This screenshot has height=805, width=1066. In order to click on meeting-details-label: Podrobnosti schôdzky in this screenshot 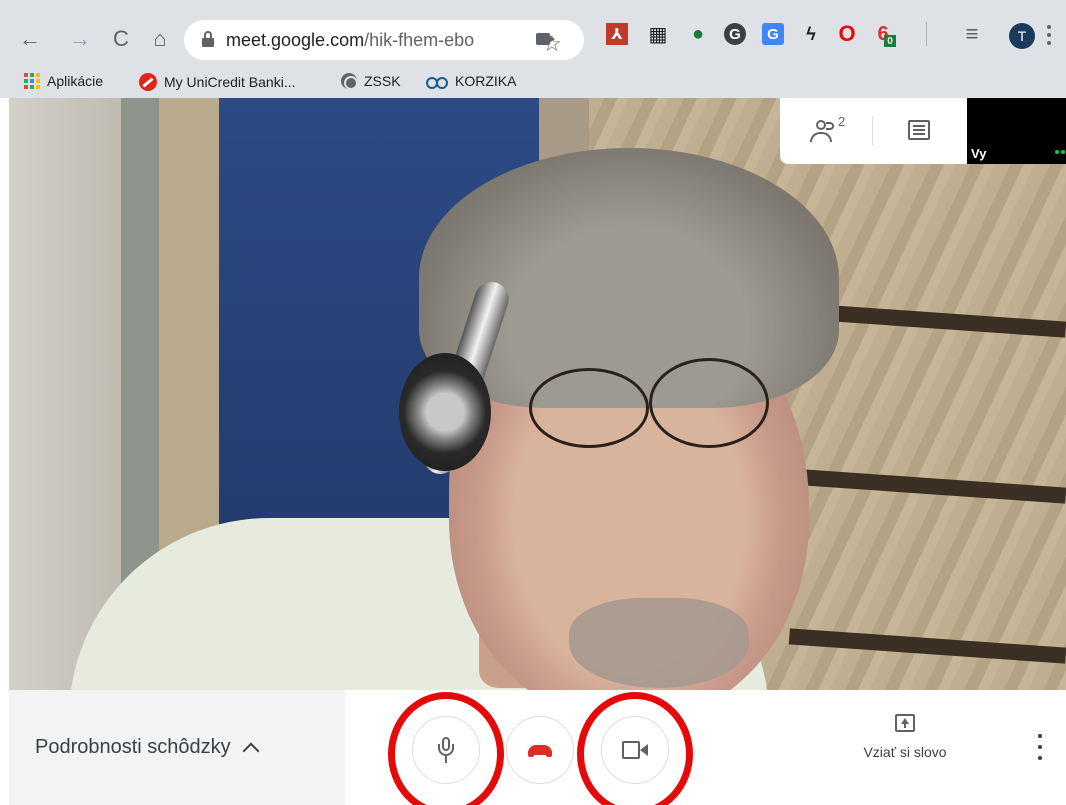, I will do `click(133, 747)`.